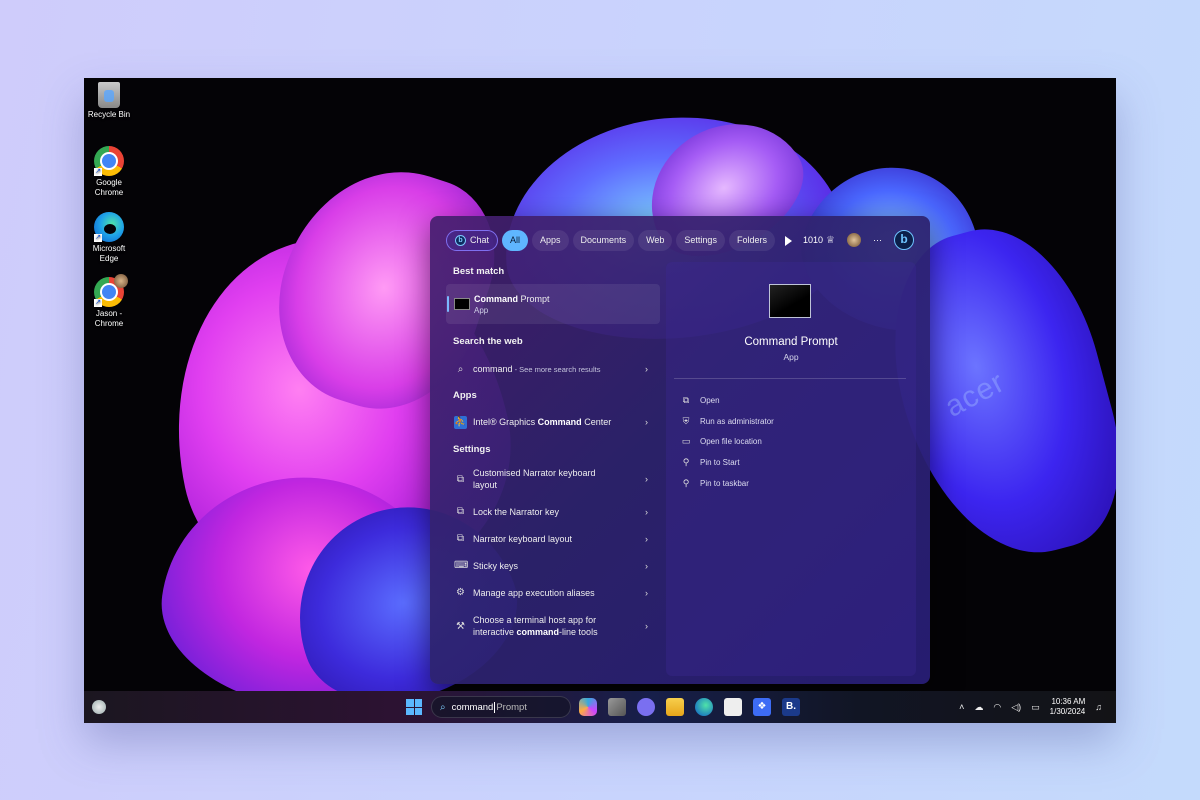  I want to click on desktop-icon-recycle-bin: Recycle Bin, so click(109, 101).